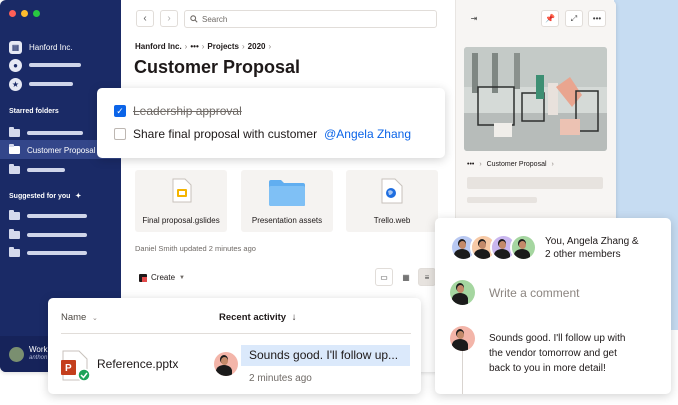 This screenshot has width=678, height=405. I want to click on collapse-icon: ⇥, so click(474, 18).